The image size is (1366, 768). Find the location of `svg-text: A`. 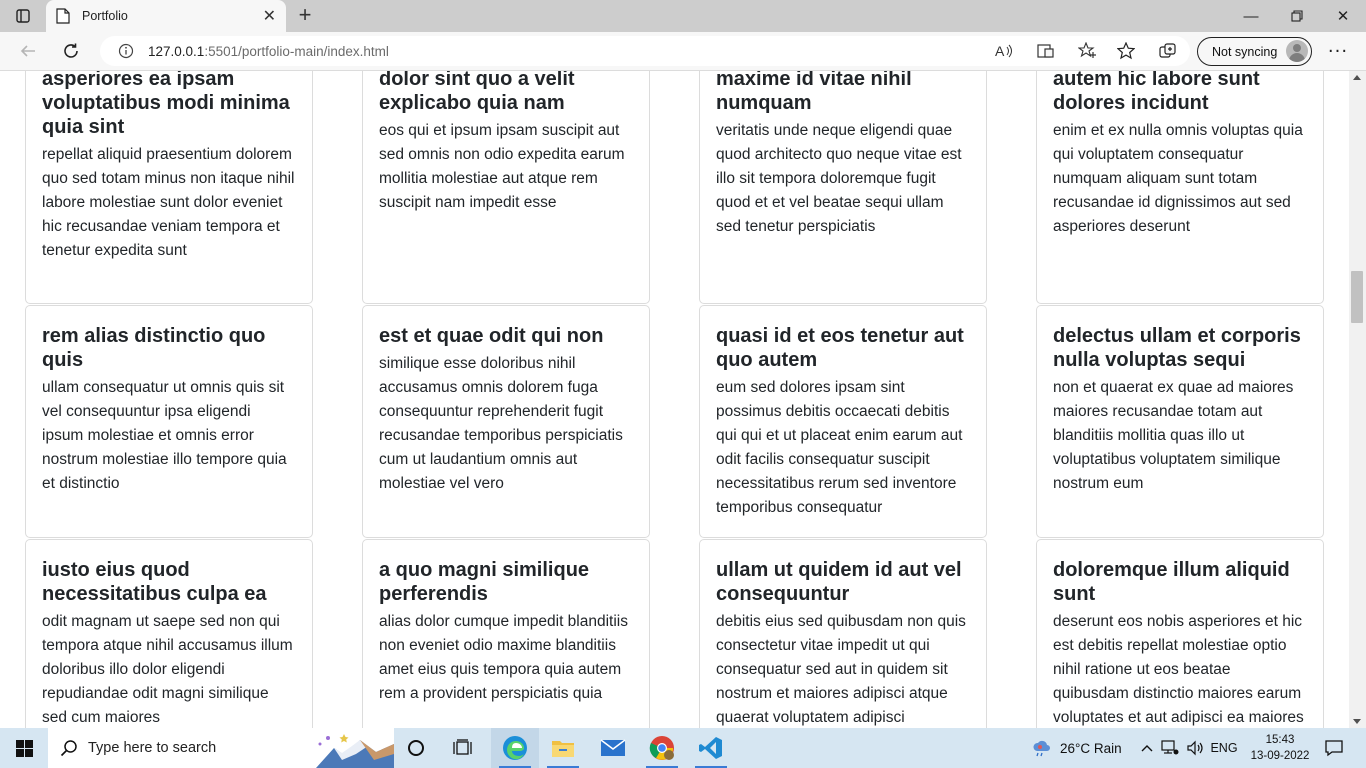

svg-text: A is located at coordinates (1000, 51).